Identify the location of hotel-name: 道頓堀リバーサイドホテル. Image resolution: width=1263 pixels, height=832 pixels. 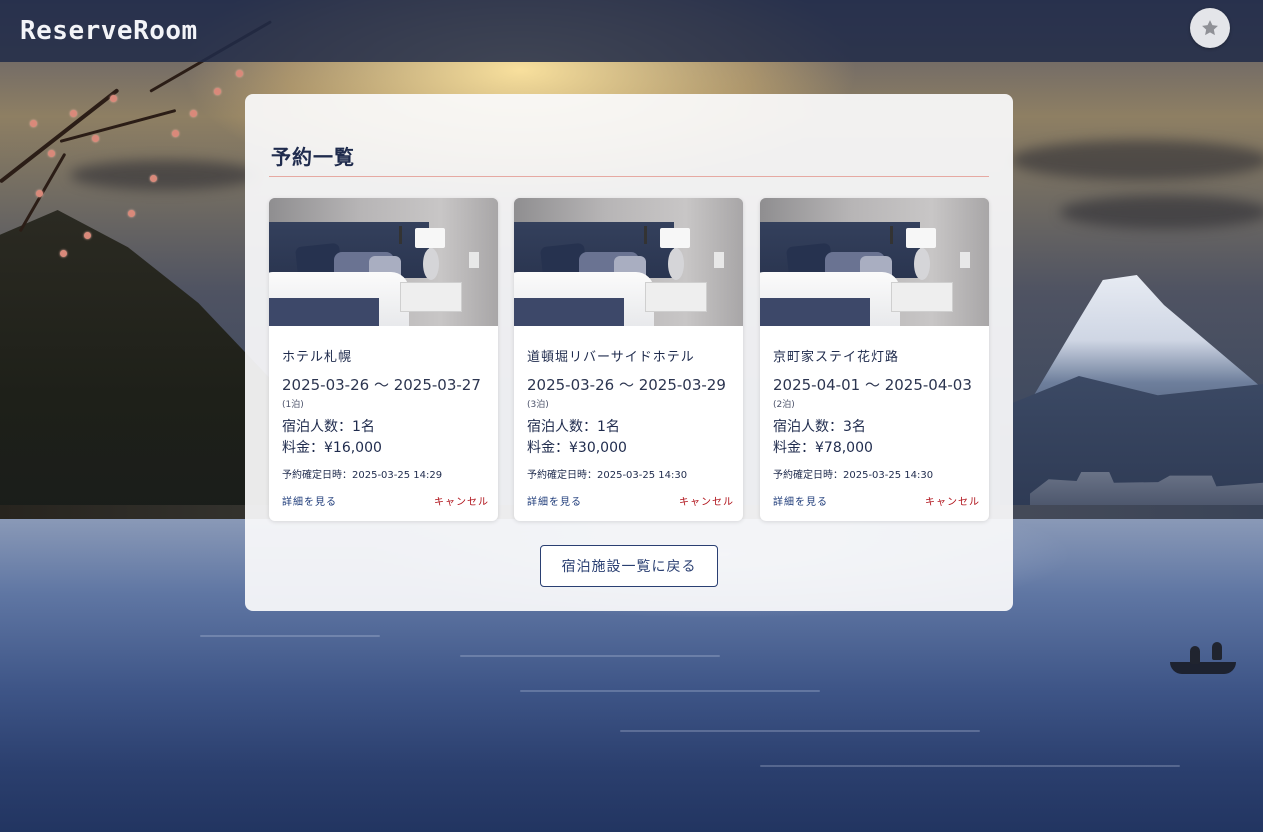
(611, 357).